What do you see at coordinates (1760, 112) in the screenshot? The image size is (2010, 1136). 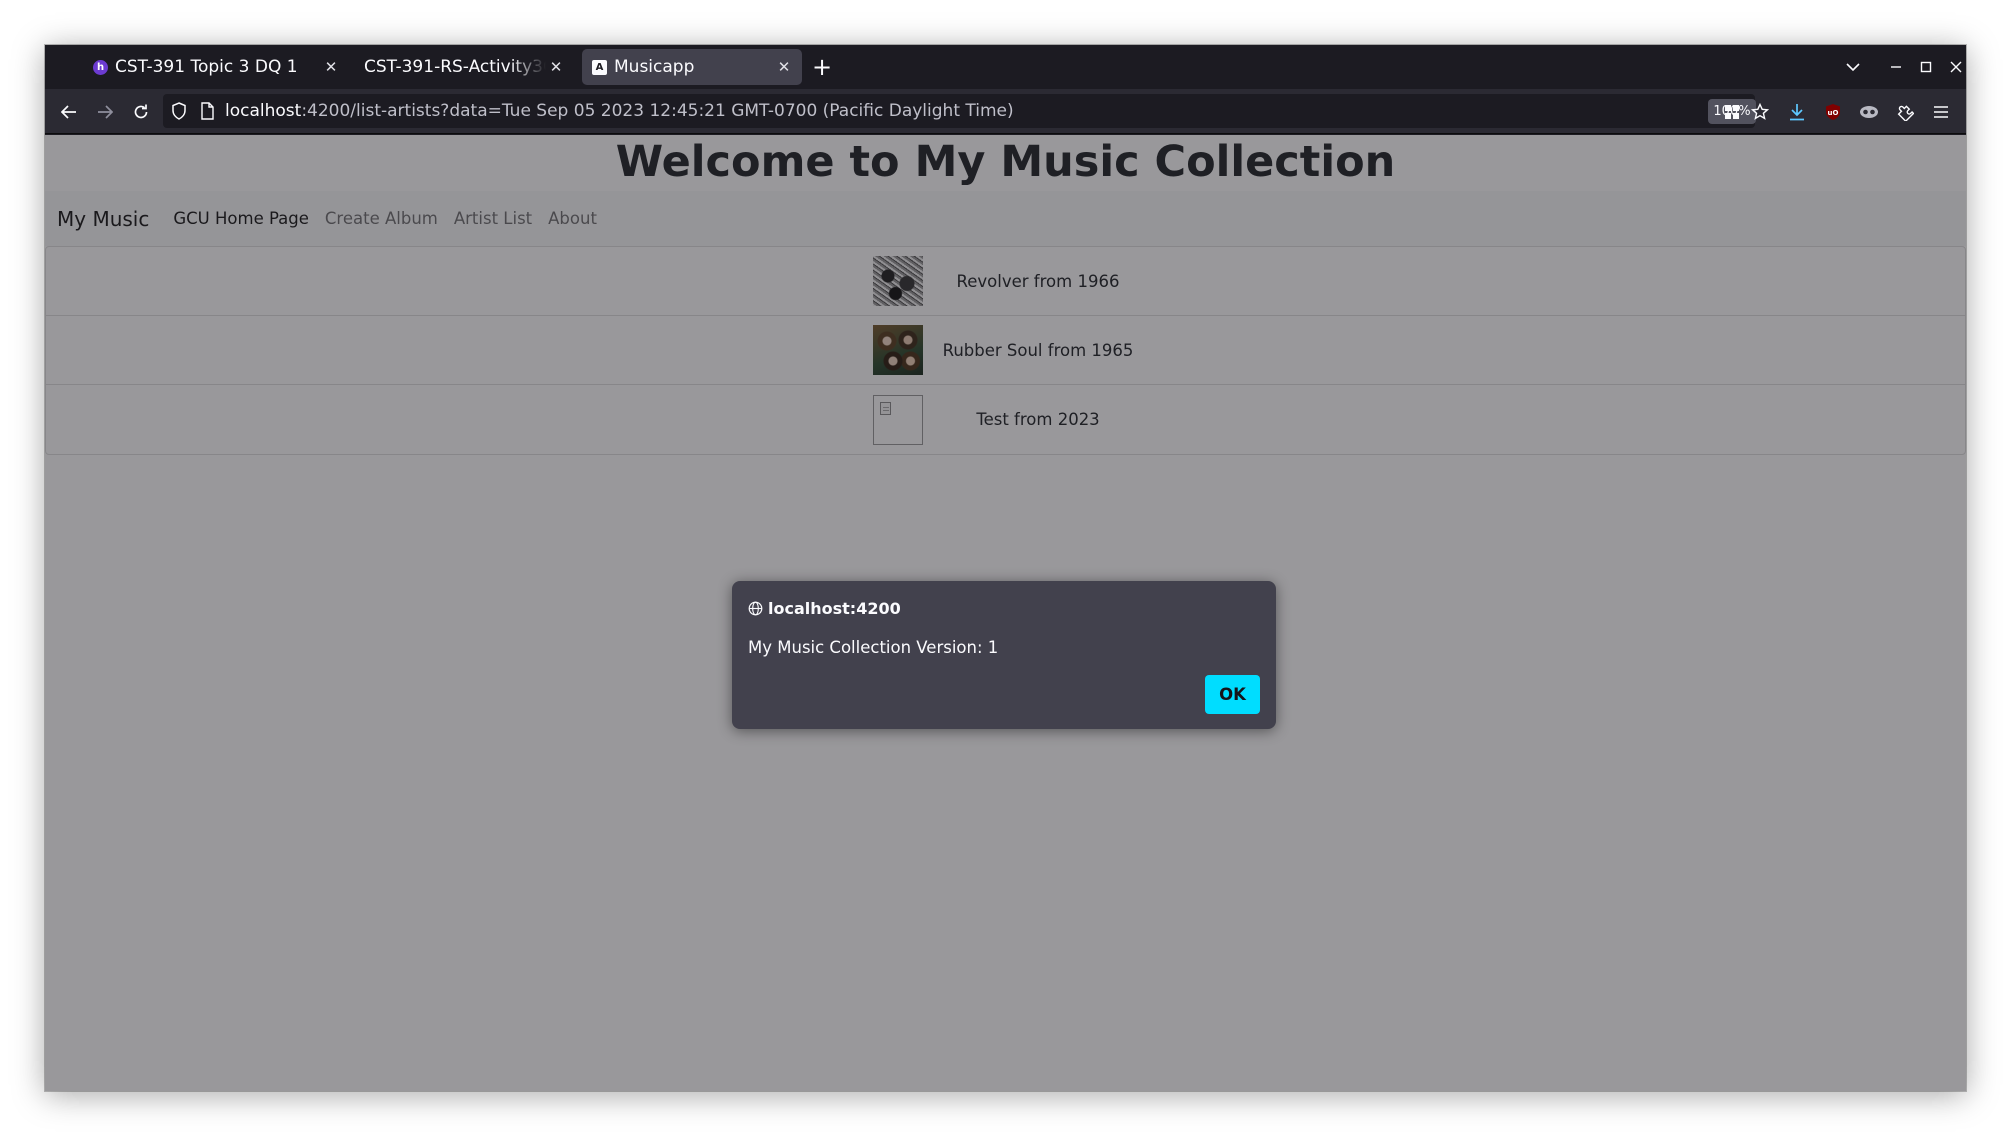 I see `bookmark-star-icon` at bounding box center [1760, 112].